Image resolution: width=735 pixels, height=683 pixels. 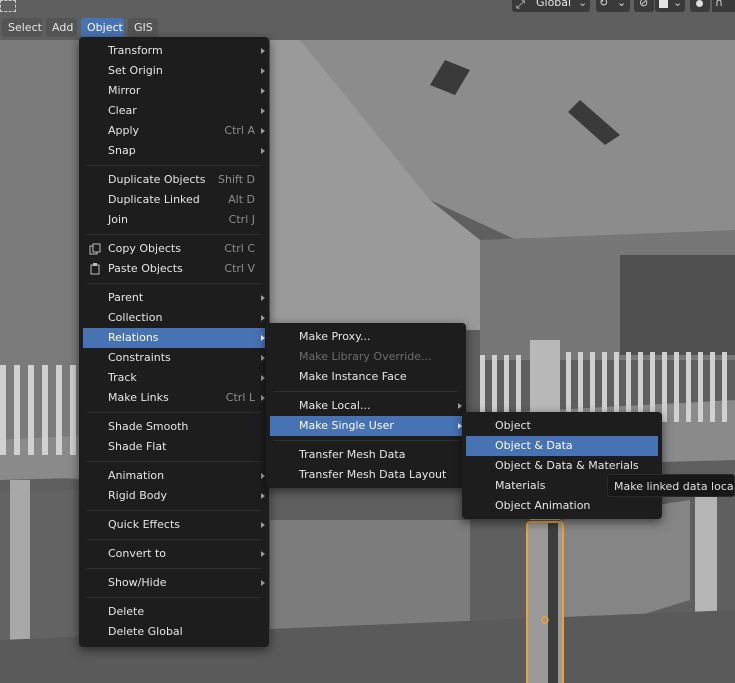 What do you see at coordinates (174, 91) in the screenshot?
I see `menu-item-mirror: Mirror` at bounding box center [174, 91].